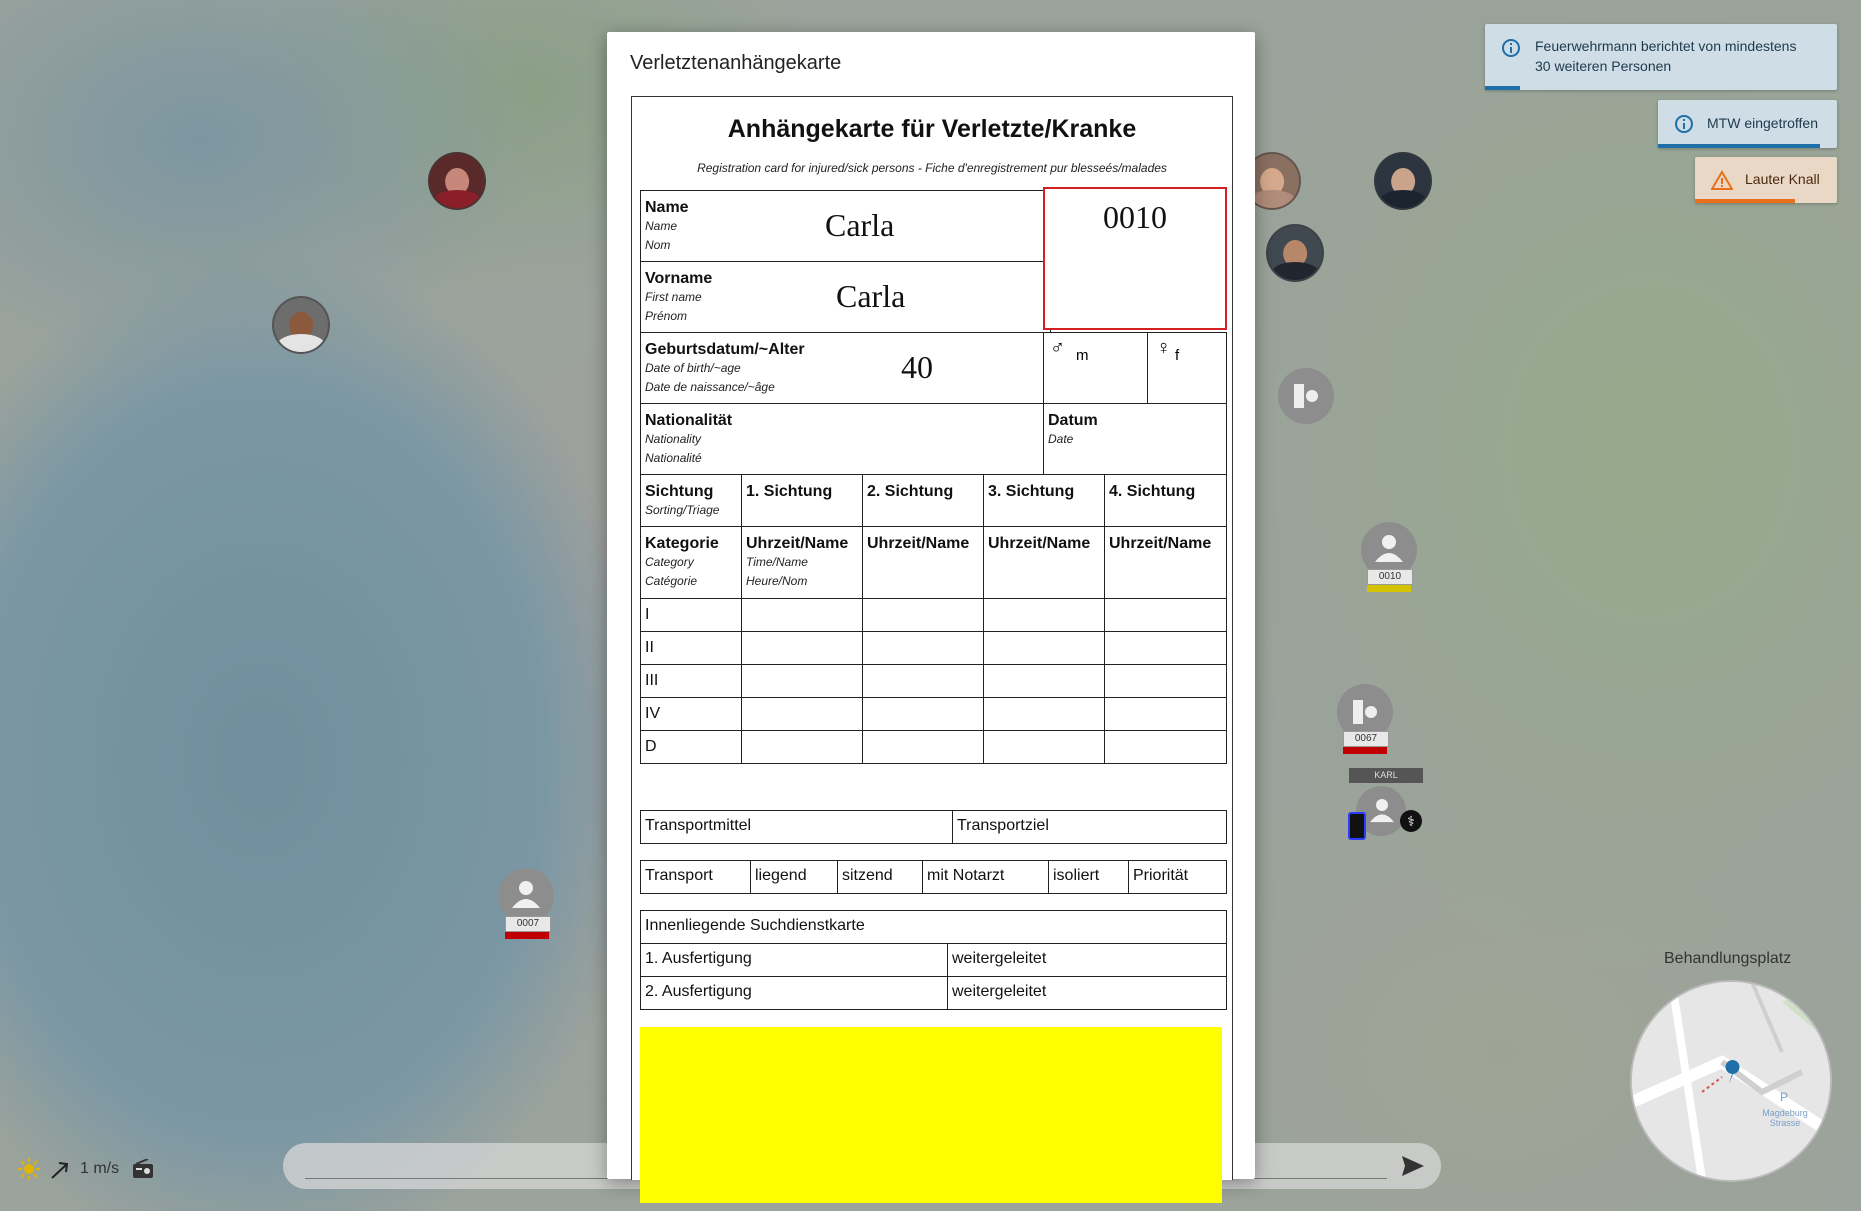  Describe the element at coordinates (691, 714) in the screenshot. I see `triage-category-cell: IV` at that location.